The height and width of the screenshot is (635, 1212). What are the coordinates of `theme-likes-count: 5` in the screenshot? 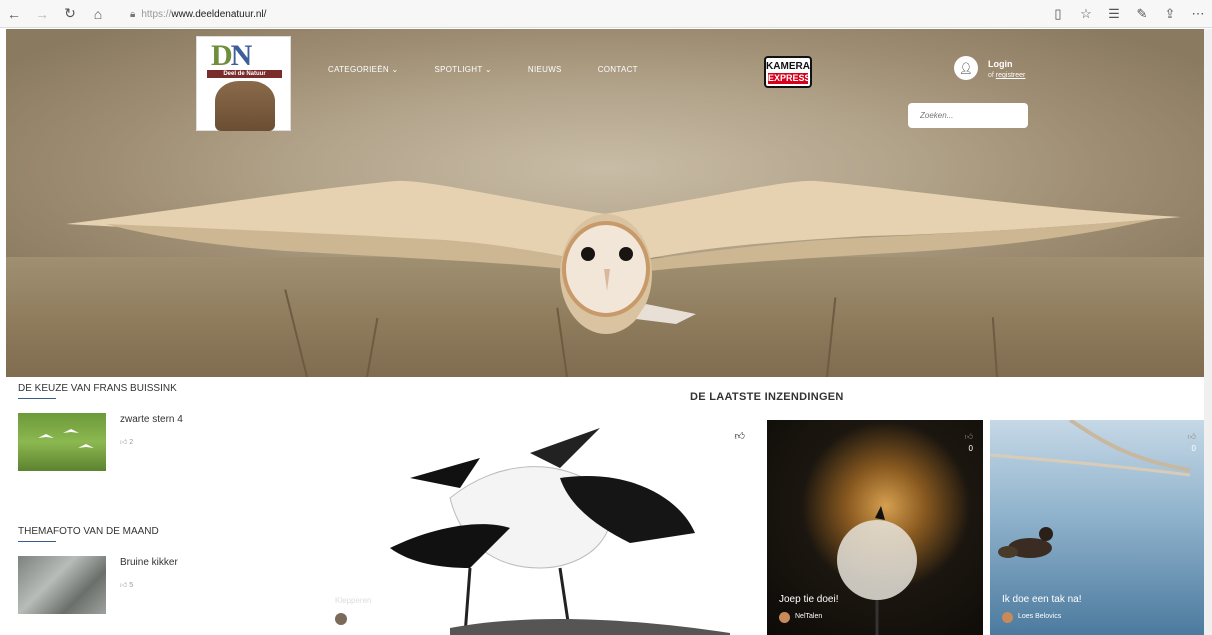 It's located at (131, 585).